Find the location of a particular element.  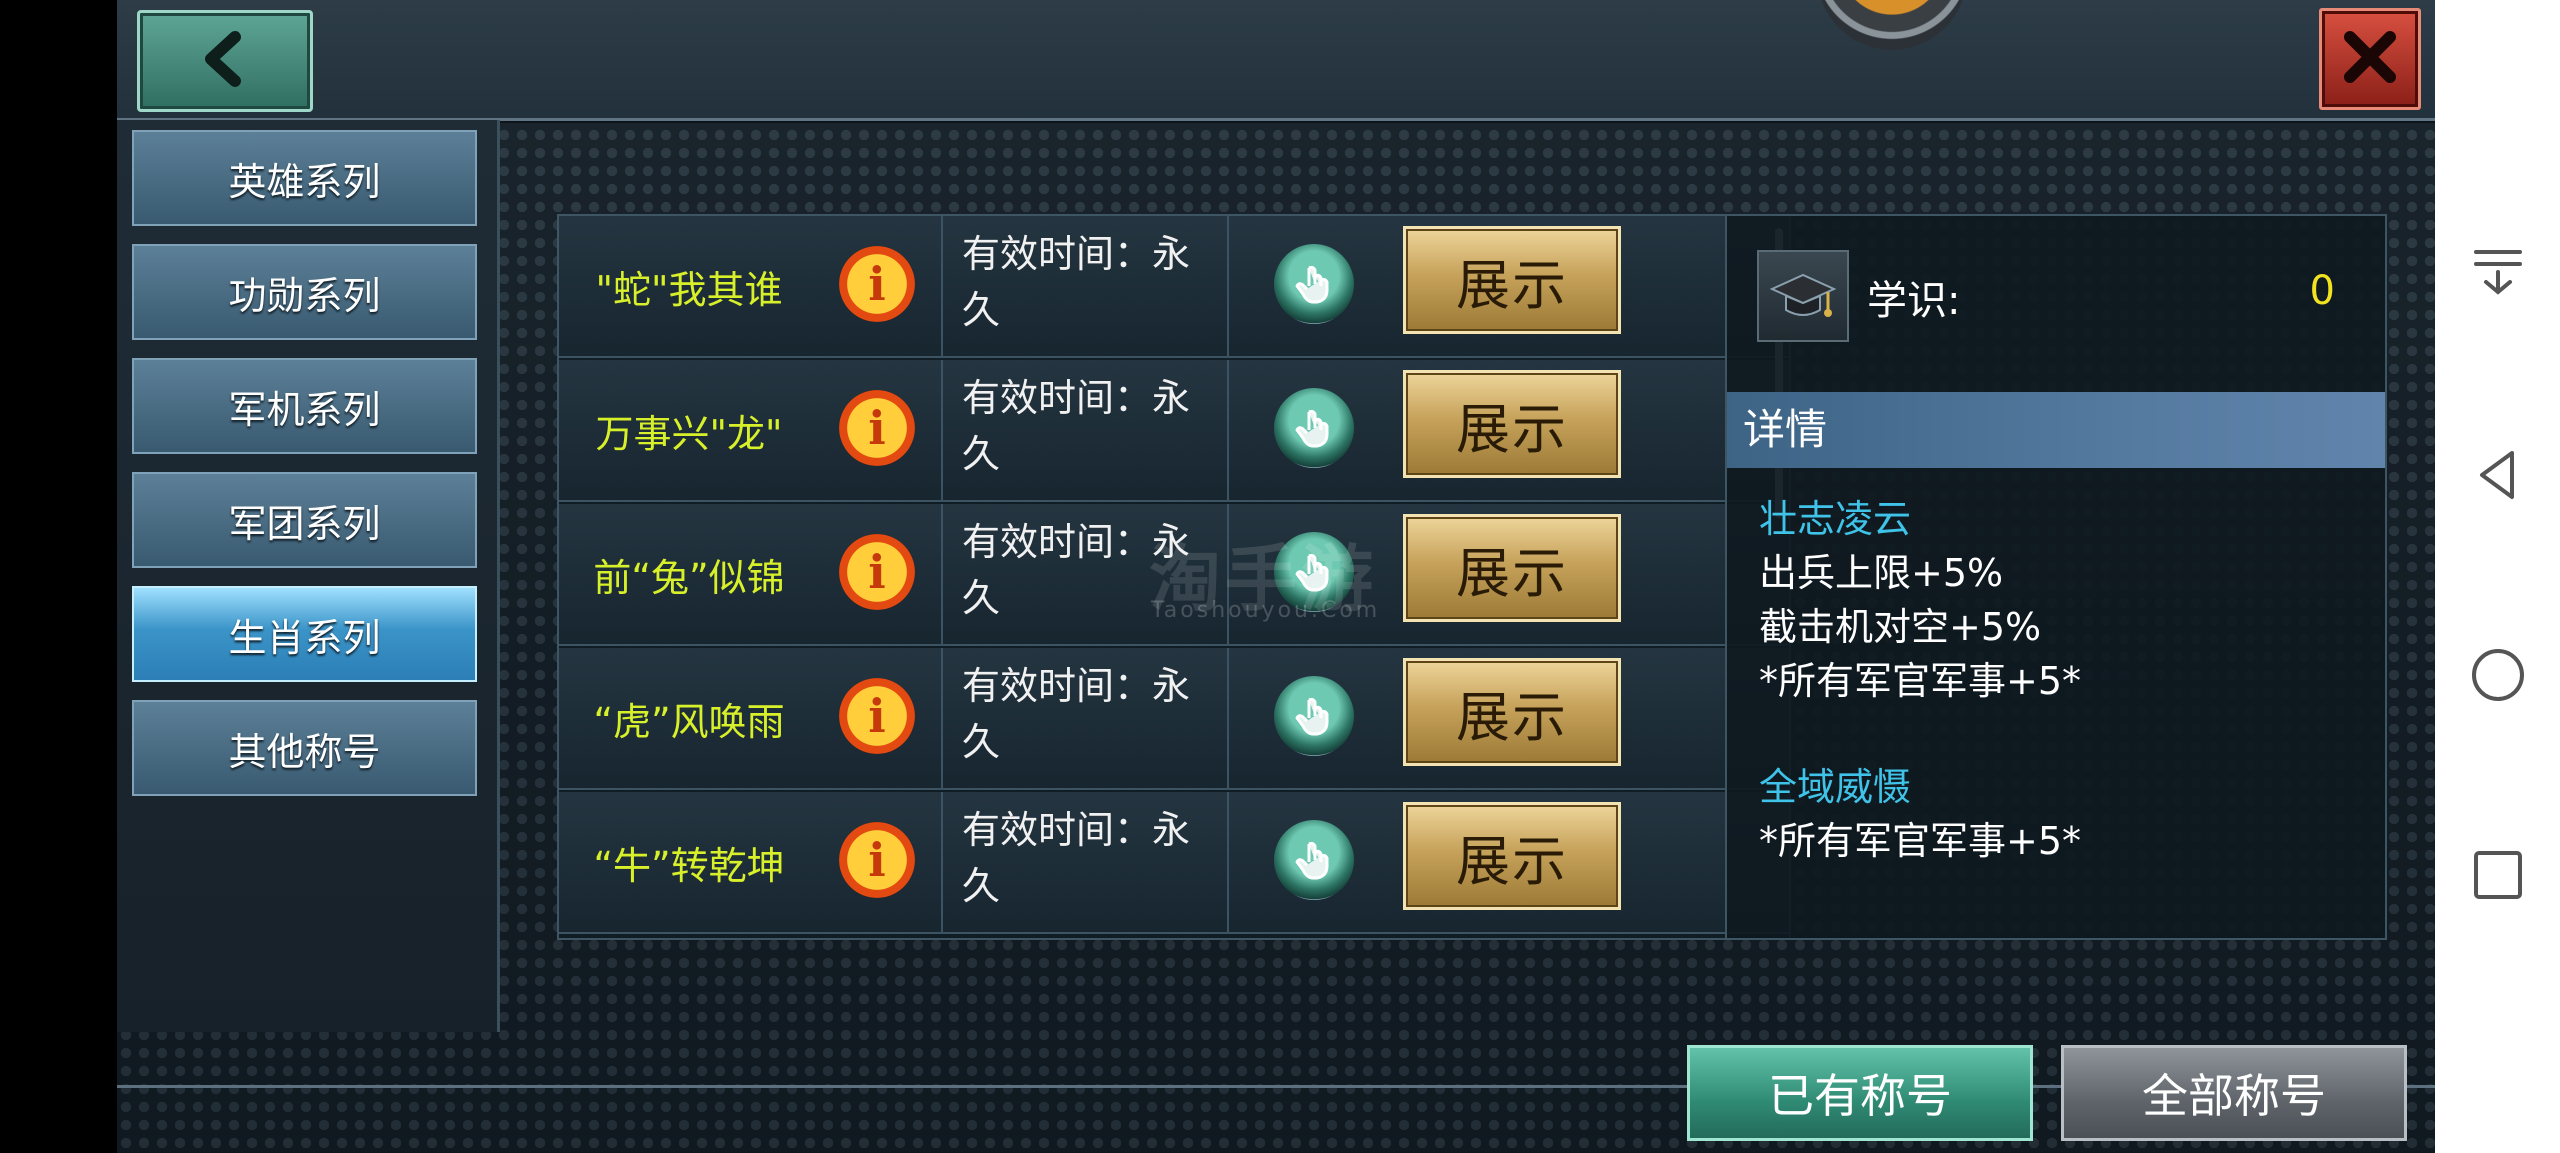

knowledge-value: 0 is located at coordinates (2322, 291).